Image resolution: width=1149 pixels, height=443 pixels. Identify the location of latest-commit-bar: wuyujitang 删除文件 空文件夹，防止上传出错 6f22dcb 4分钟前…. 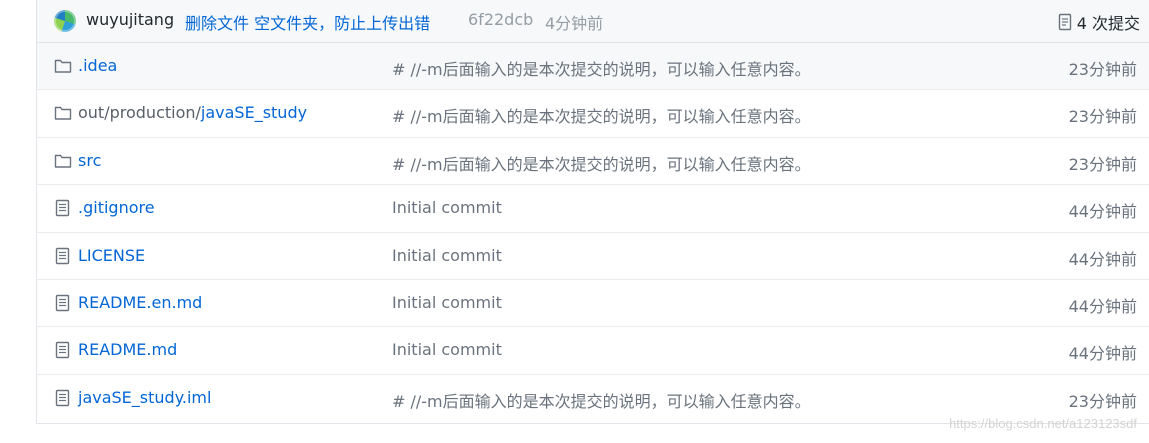
(593, 21).